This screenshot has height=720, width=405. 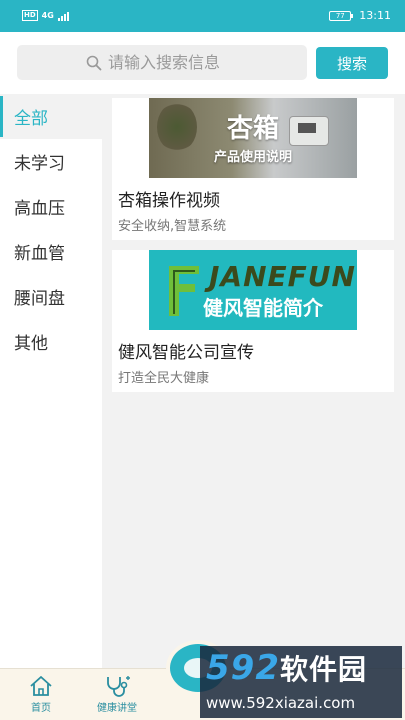 What do you see at coordinates (263, 308) in the screenshot?
I see `brand-intro-text: 健风智能简介` at bounding box center [263, 308].